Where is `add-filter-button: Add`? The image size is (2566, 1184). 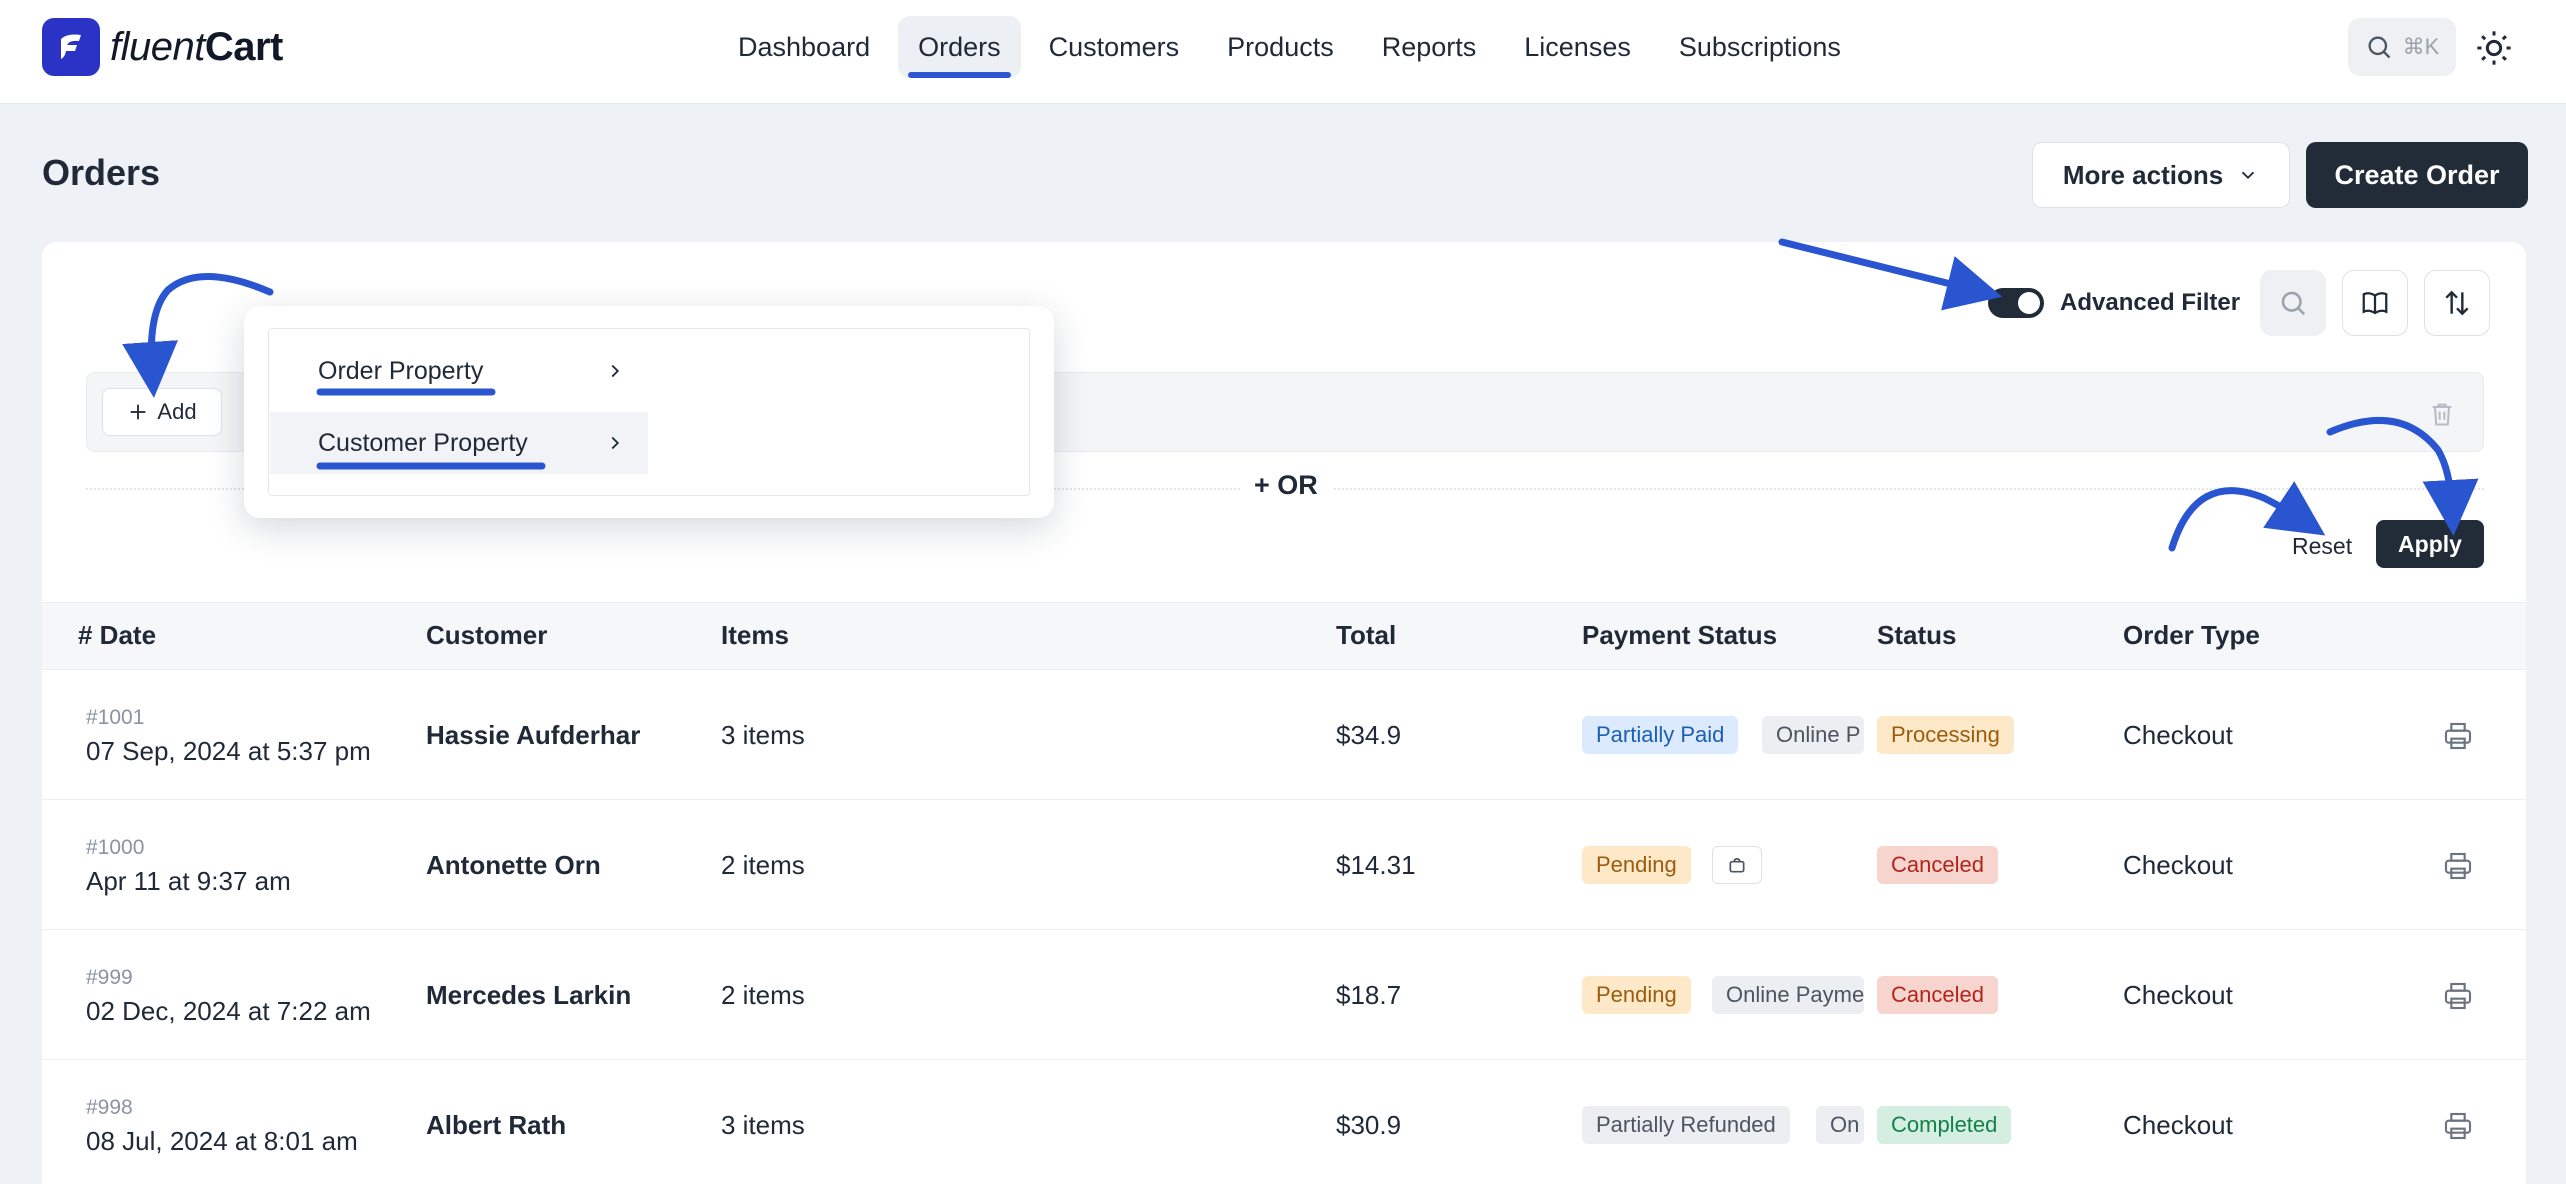 add-filter-button: Add is located at coordinates (162, 412).